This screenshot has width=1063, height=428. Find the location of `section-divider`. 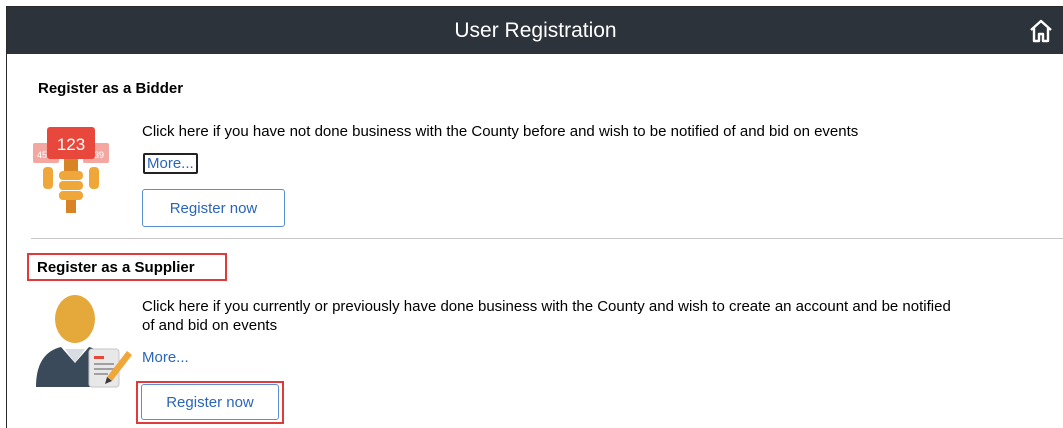

section-divider is located at coordinates (547, 238).